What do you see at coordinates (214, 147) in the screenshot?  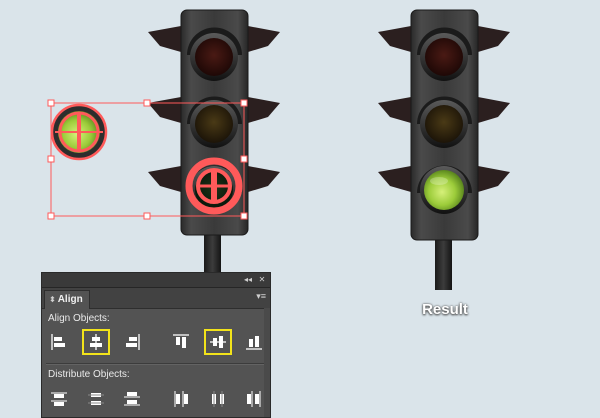 I see `traffic-light-left` at bounding box center [214, 147].